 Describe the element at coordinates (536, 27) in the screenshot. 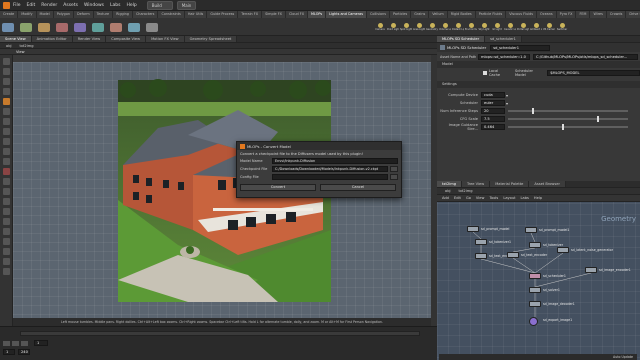

I see `light-tool-12: Ambient Light` at that location.